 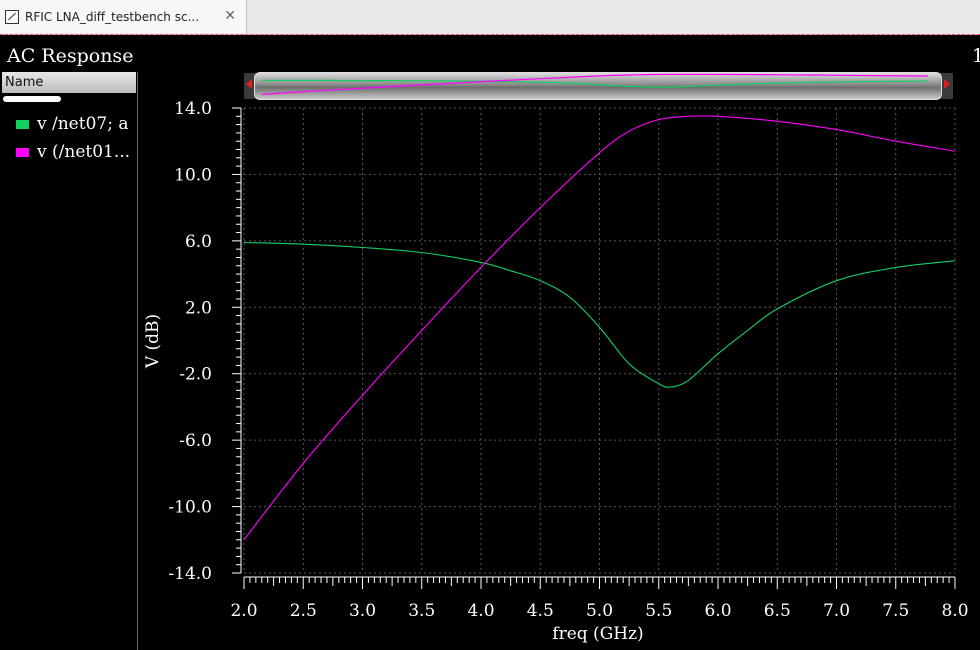 I want to click on y-tick-label: 10.0, so click(x=193, y=175).